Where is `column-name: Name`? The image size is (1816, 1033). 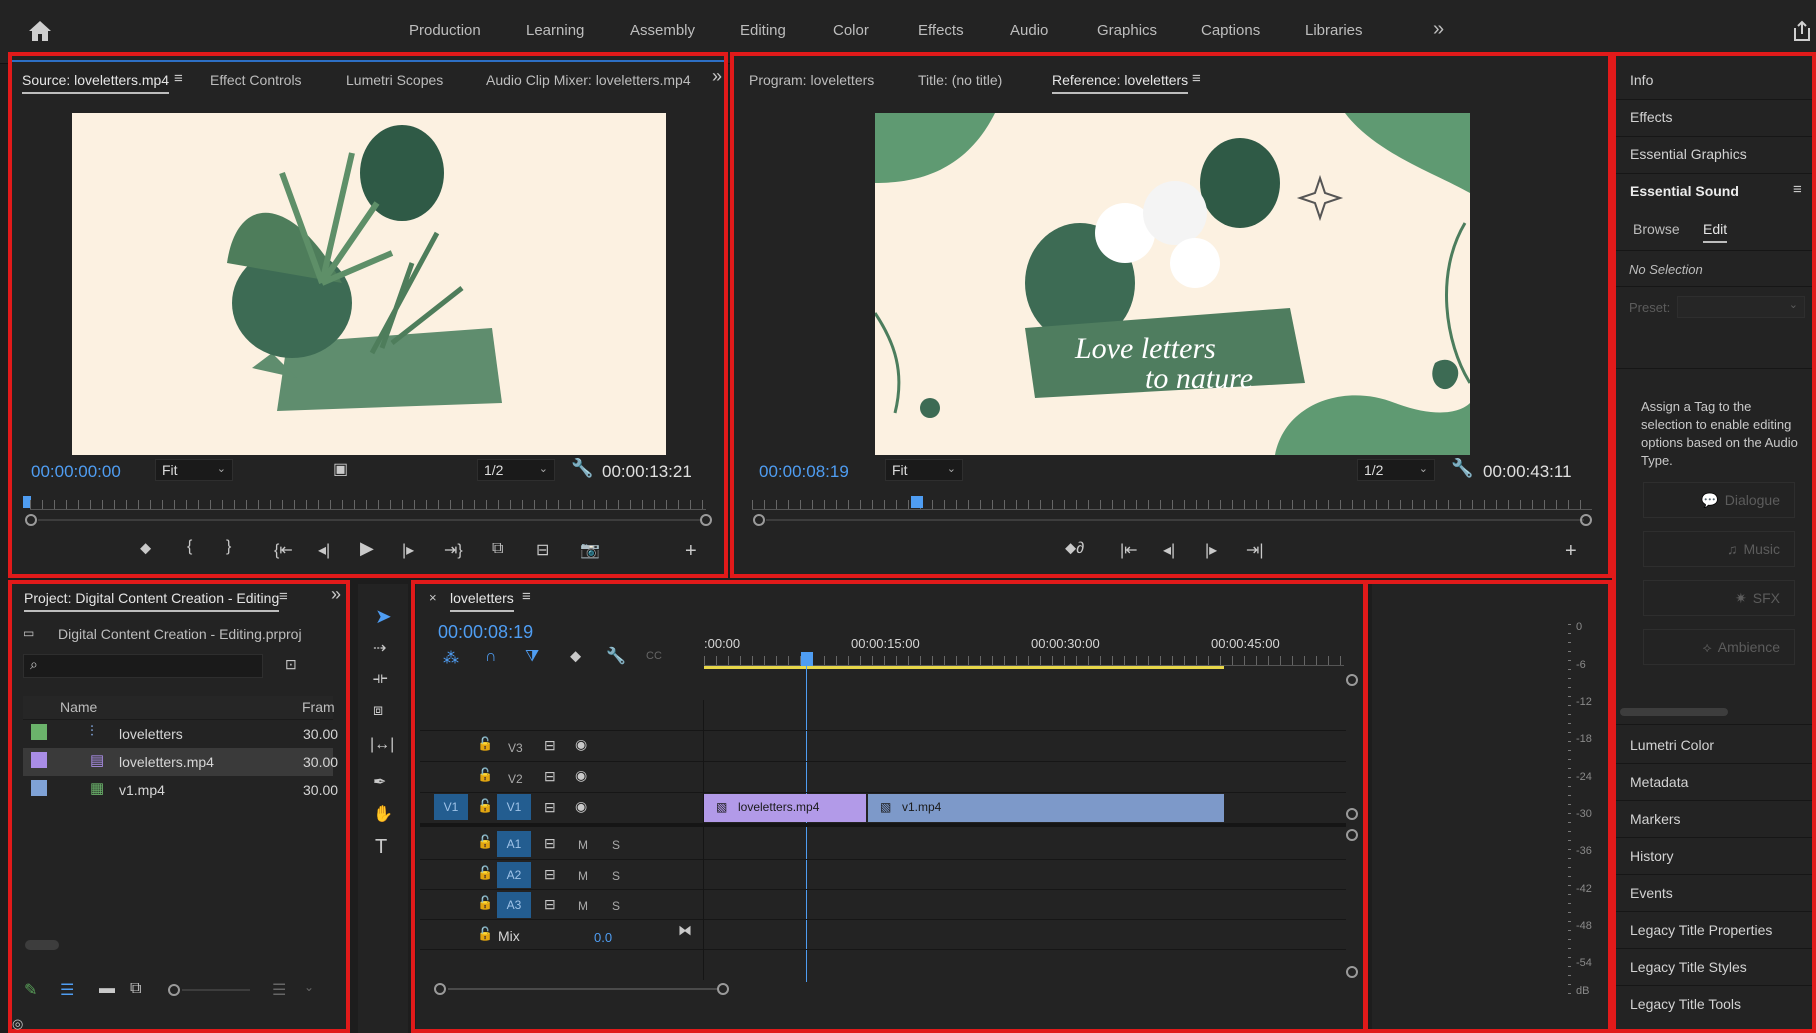
column-name: Name is located at coordinates (78, 707).